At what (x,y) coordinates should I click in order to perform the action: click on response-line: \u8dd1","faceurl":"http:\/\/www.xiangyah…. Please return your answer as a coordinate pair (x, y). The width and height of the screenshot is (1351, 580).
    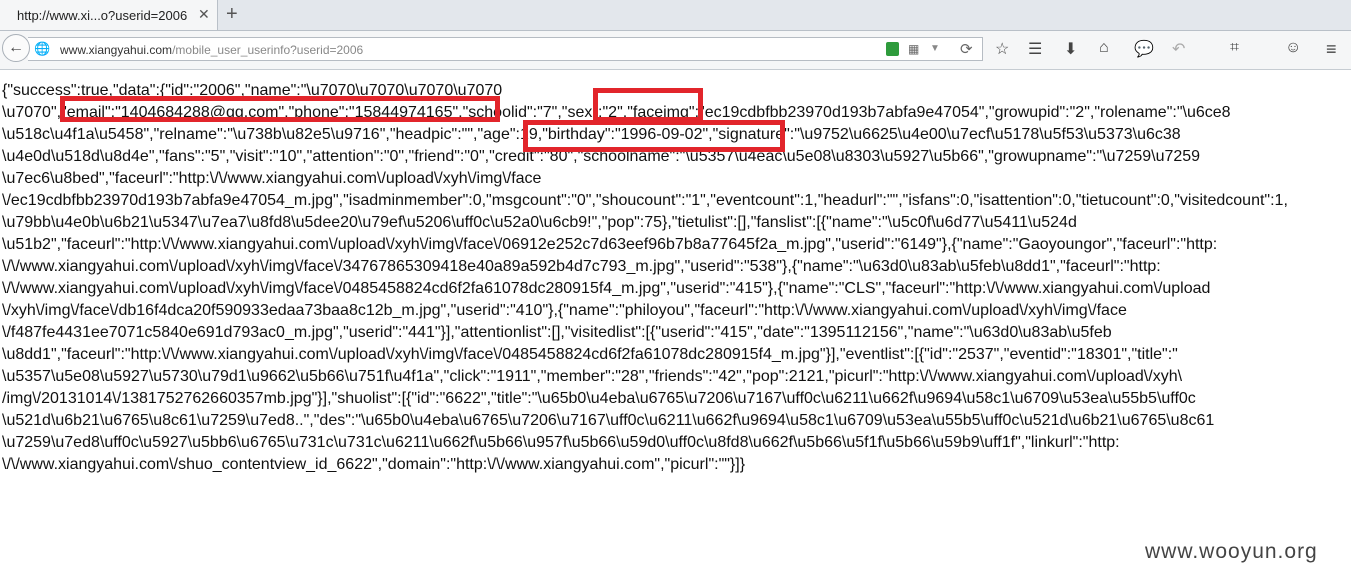
    Looking at the image, I should click on (590, 354).